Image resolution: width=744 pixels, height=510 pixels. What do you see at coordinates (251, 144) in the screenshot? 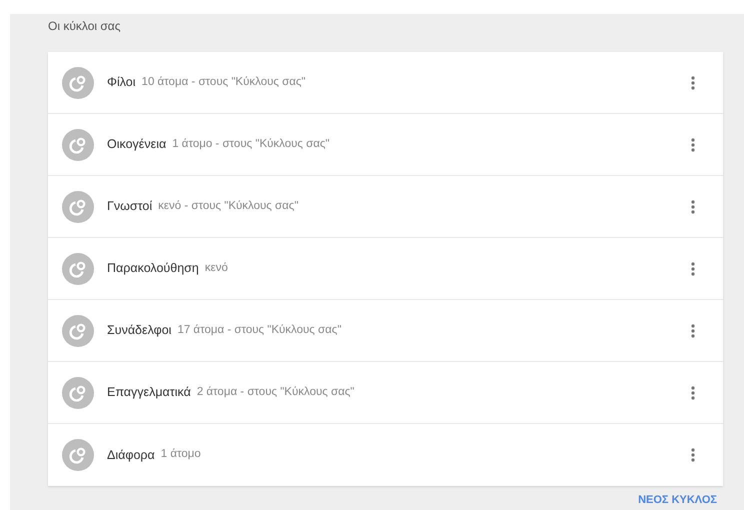
I see `circle-detail: 1 άτομο - στους "Κύκλους σας"` at bounding box center [251, 144].